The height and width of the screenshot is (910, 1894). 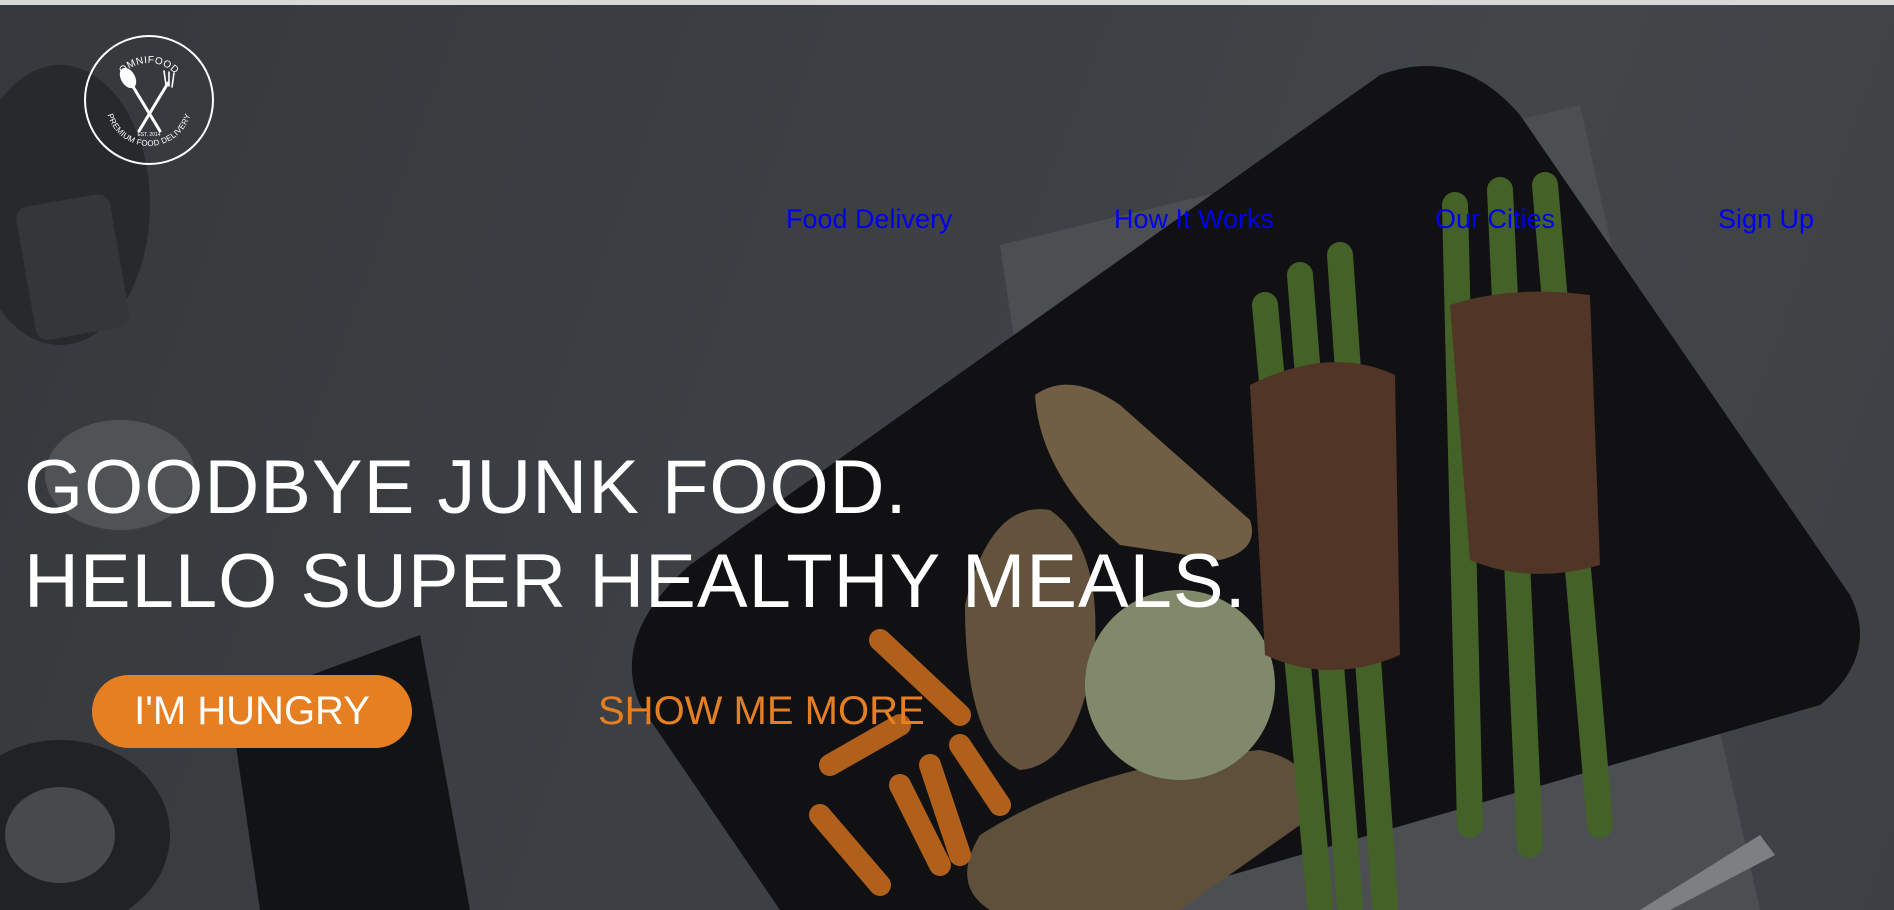 I want to click on logo-emblem-icon: OMNIFOOD PREMIUM FOOD DELIVERY EST. 2014, so click(x=149, y=100).